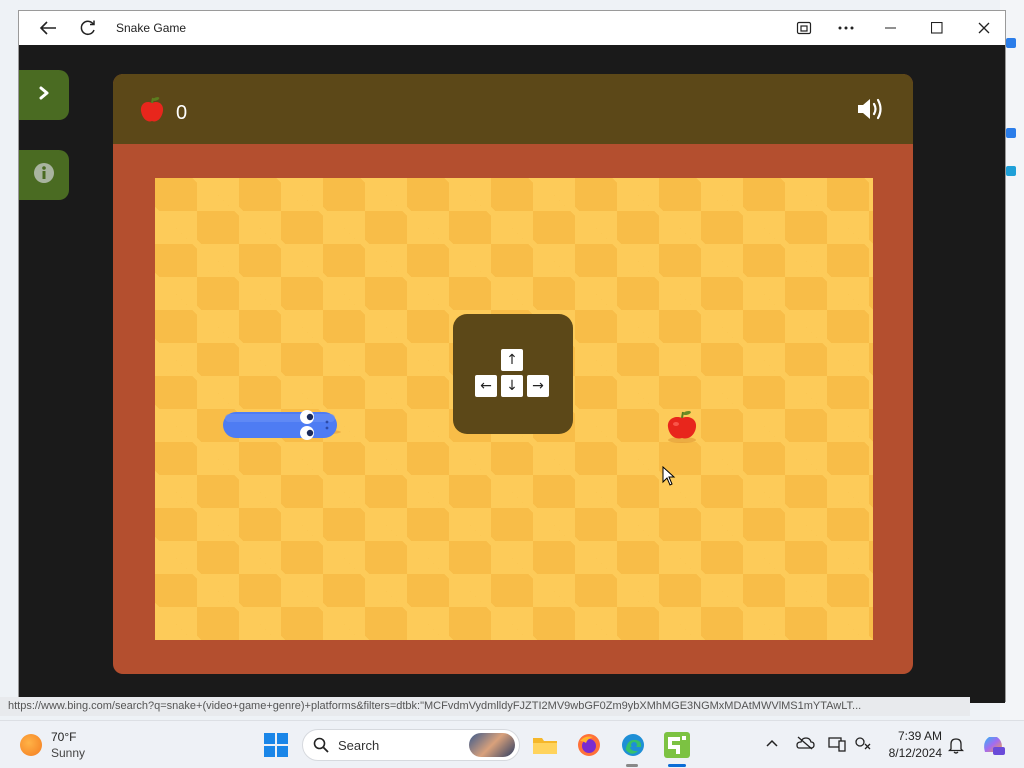 The height and width of the screenshot is (768, 1024). Describe the element at coordinates (359, 745) in the screenshot. I see `search-label: Search` at that location.